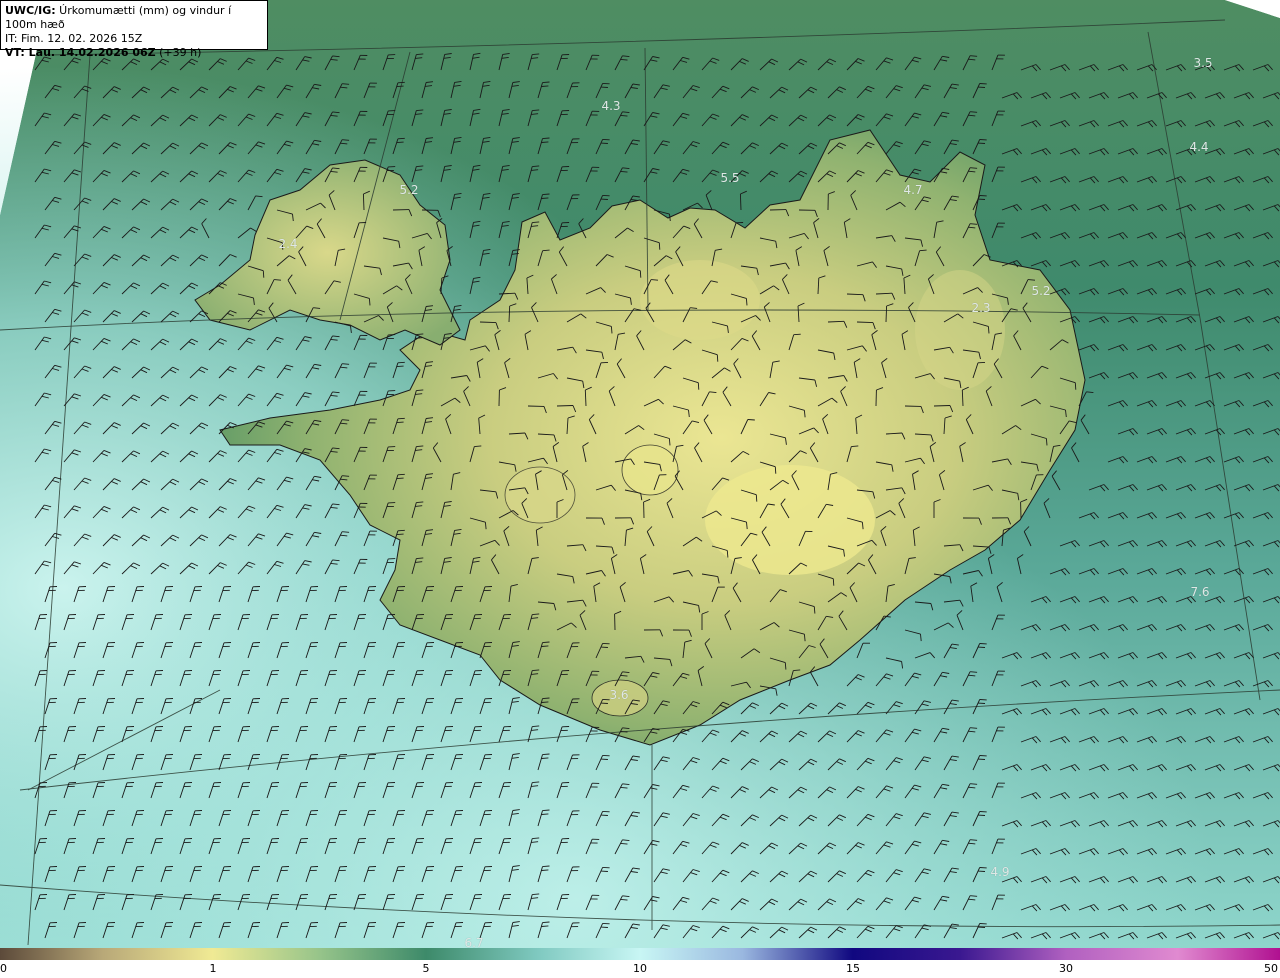 The image size is (1280, 978). What do you see at coordinates (981, 308) in the screenshot?
I see `map-value-label: 2.3` at bounding box center [981, 308].